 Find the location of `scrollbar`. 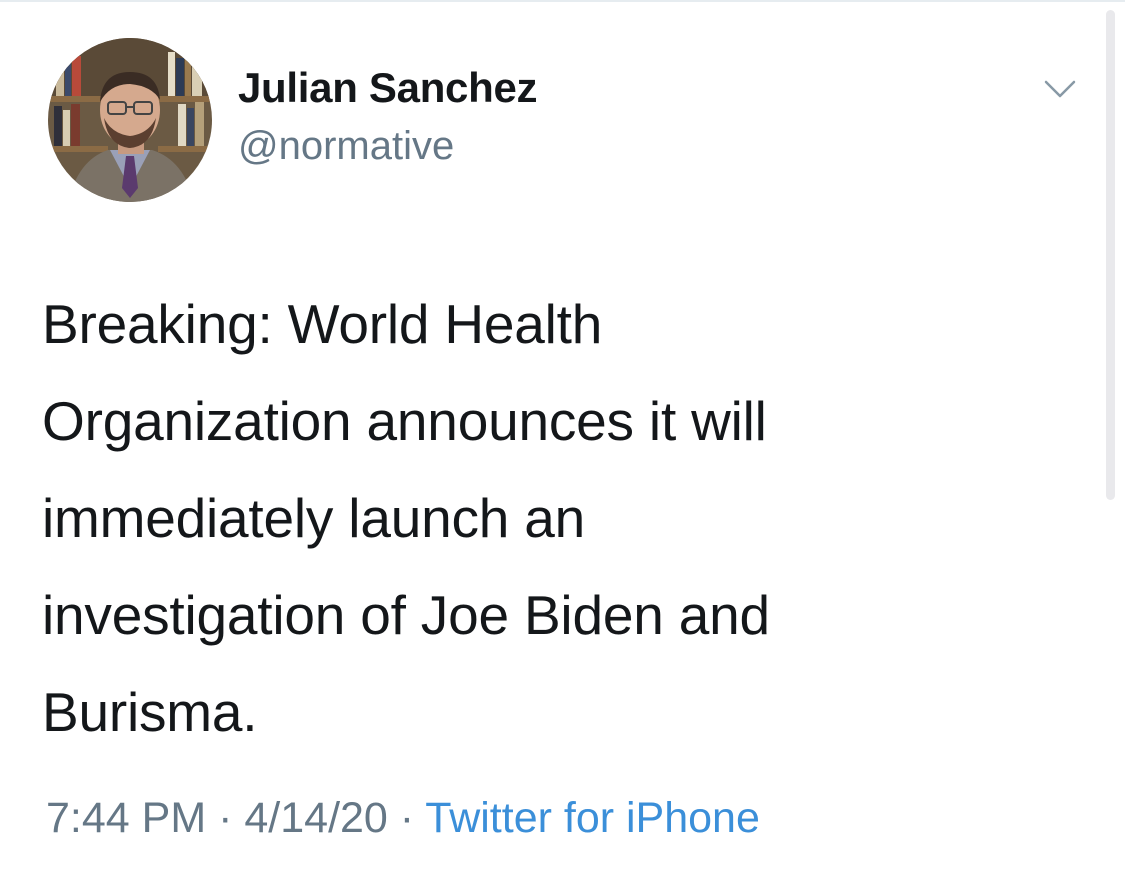

scrollbar is located at coordinates (1110, 255).